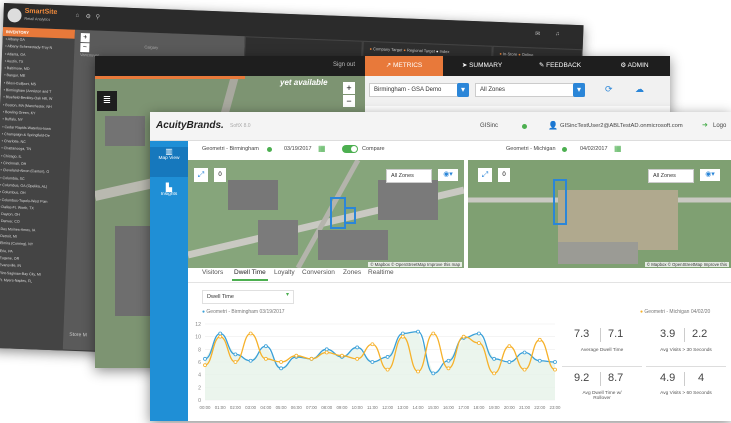 This screenshot has height=423, width=731. What do you see at coordinates (327, 407) in the screenshot?
I see `x-tick-label: 08:00` at bounding box center [327, 407].